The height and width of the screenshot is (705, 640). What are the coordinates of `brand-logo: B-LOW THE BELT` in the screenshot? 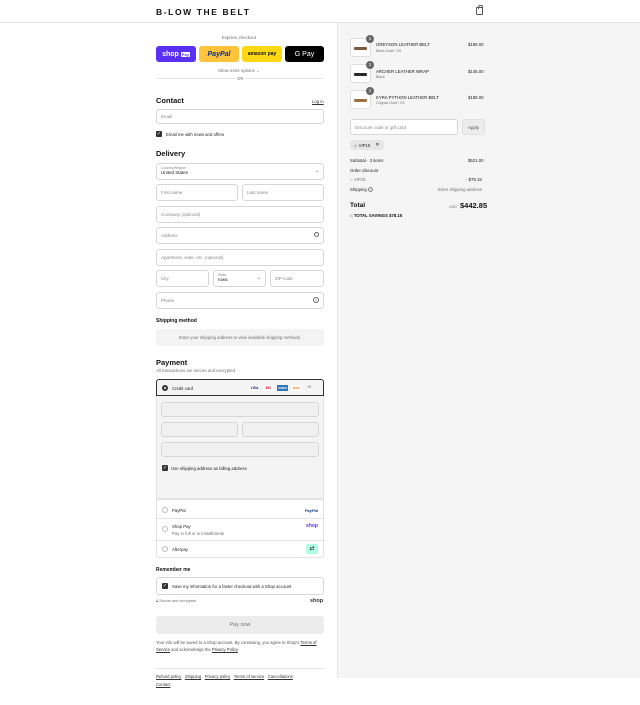 It's located at (203, 12).